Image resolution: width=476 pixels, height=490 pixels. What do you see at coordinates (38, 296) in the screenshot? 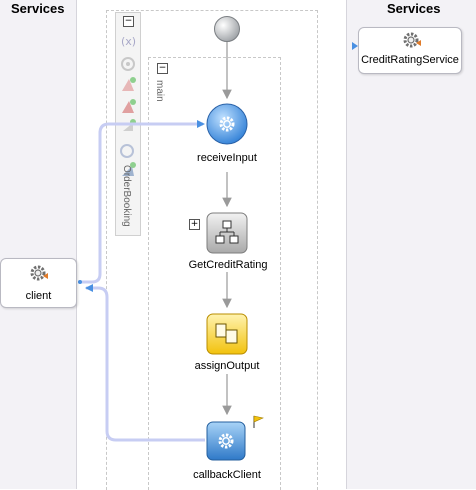
I see `client-label: client` at bounding box center [38, 296].